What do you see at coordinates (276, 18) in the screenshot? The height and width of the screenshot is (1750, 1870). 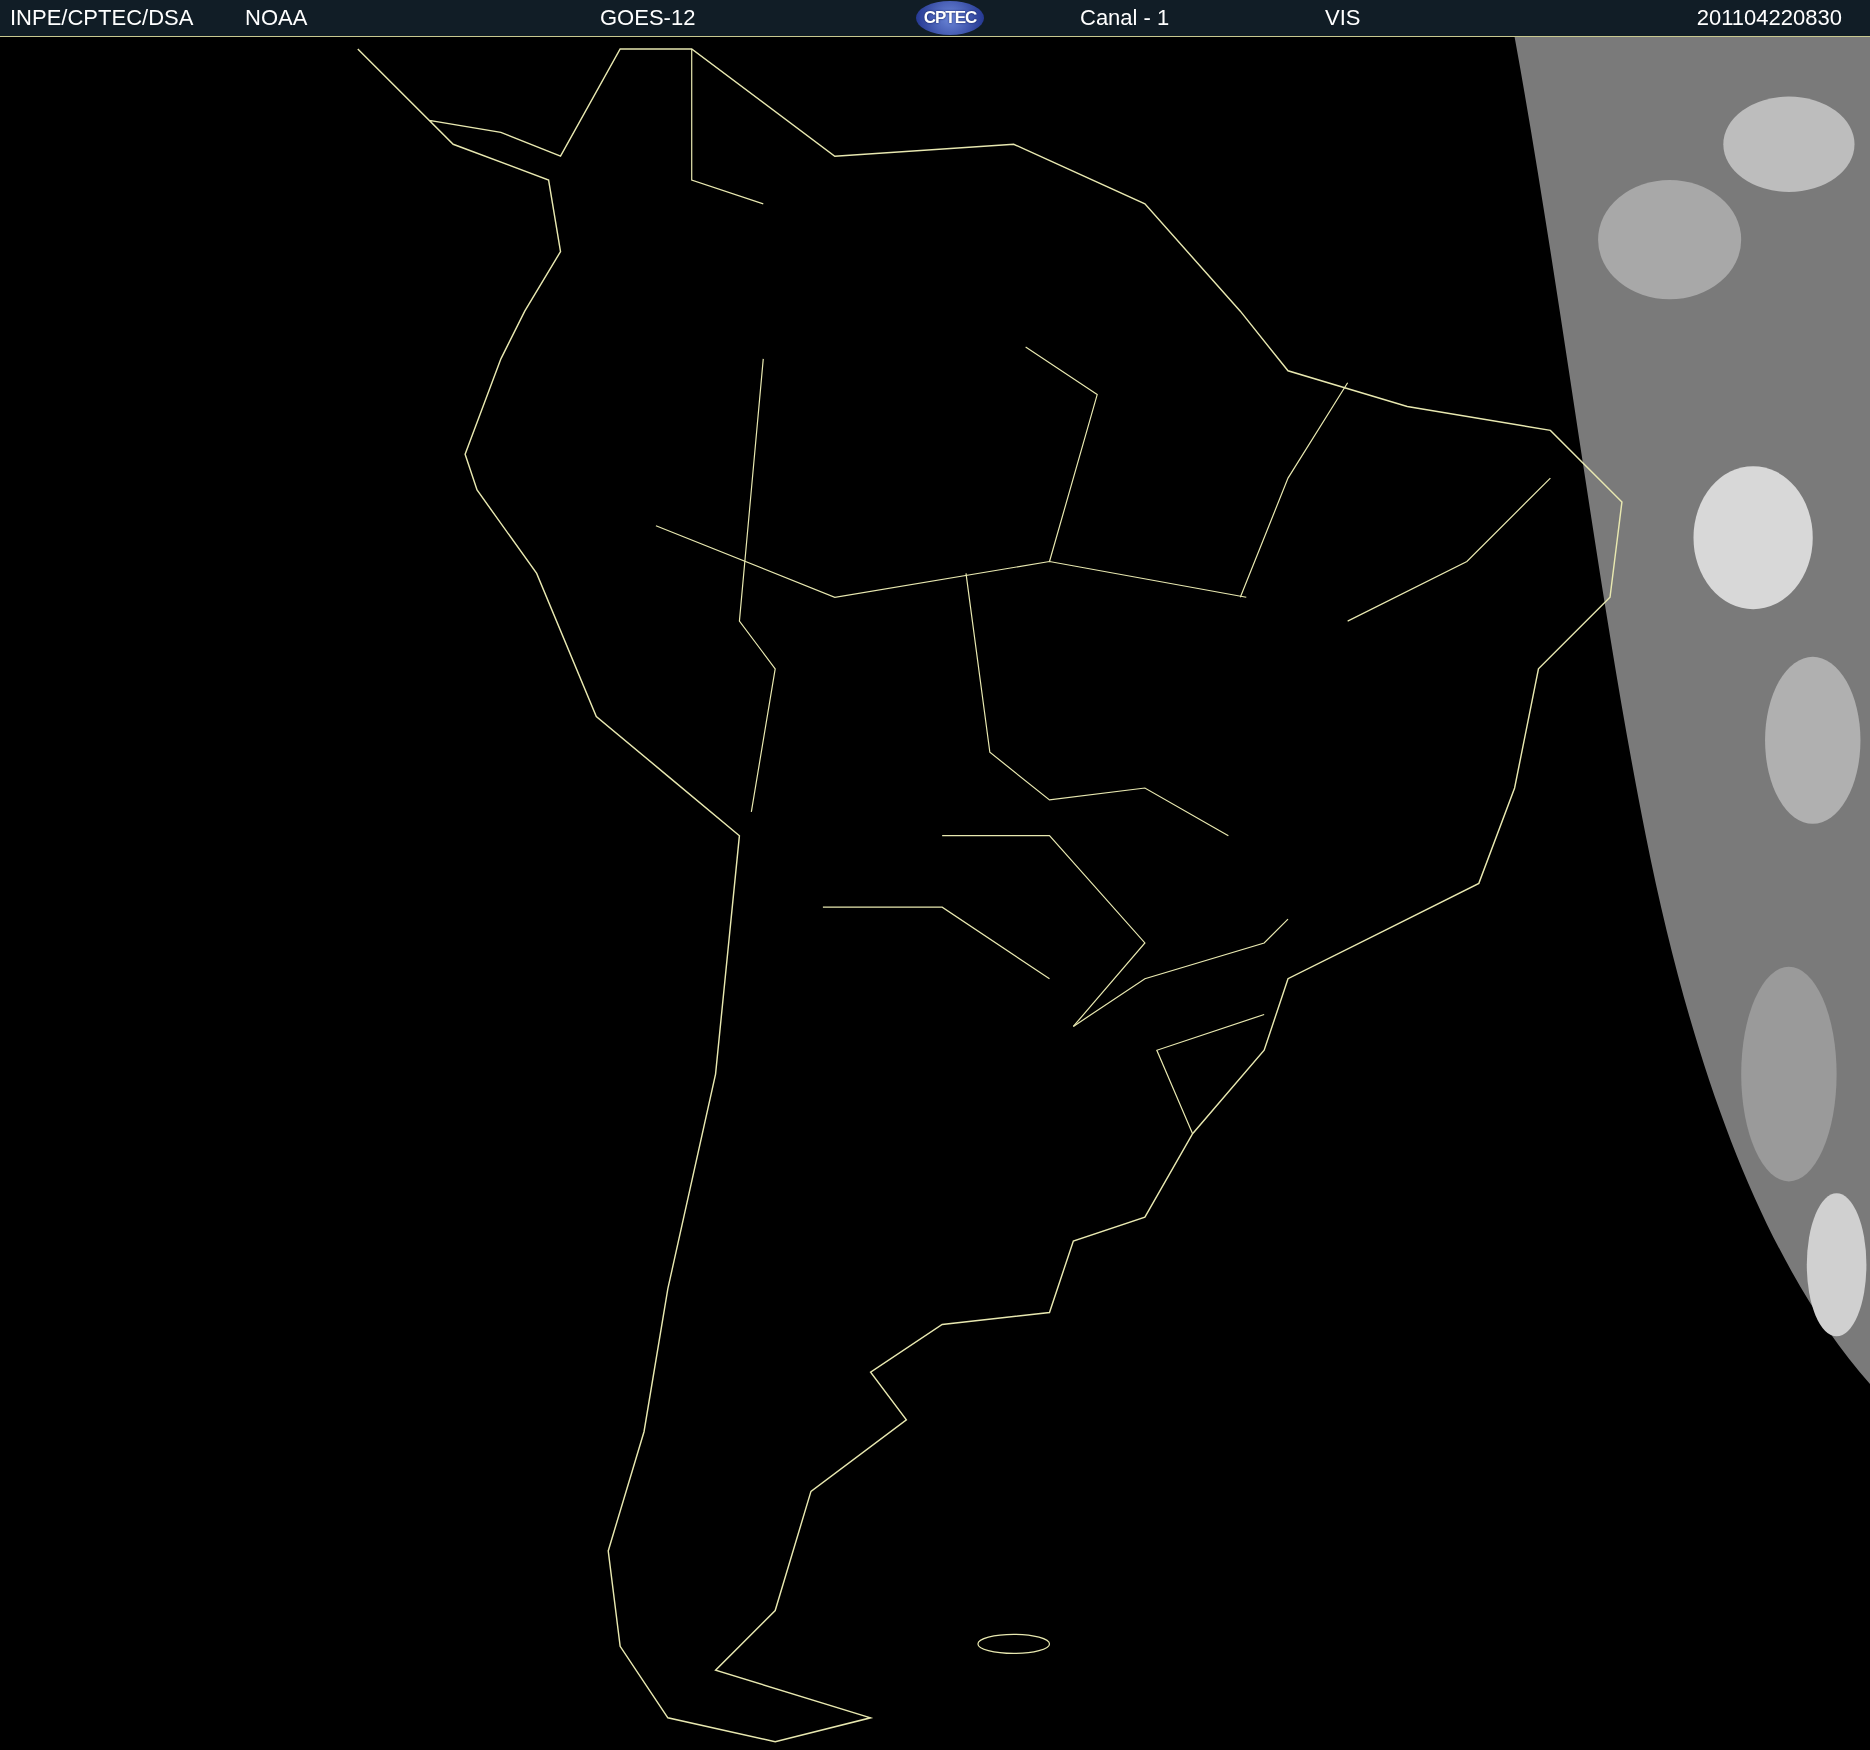 I see `agency-label: NOAA` at bounding box center [276, 18].